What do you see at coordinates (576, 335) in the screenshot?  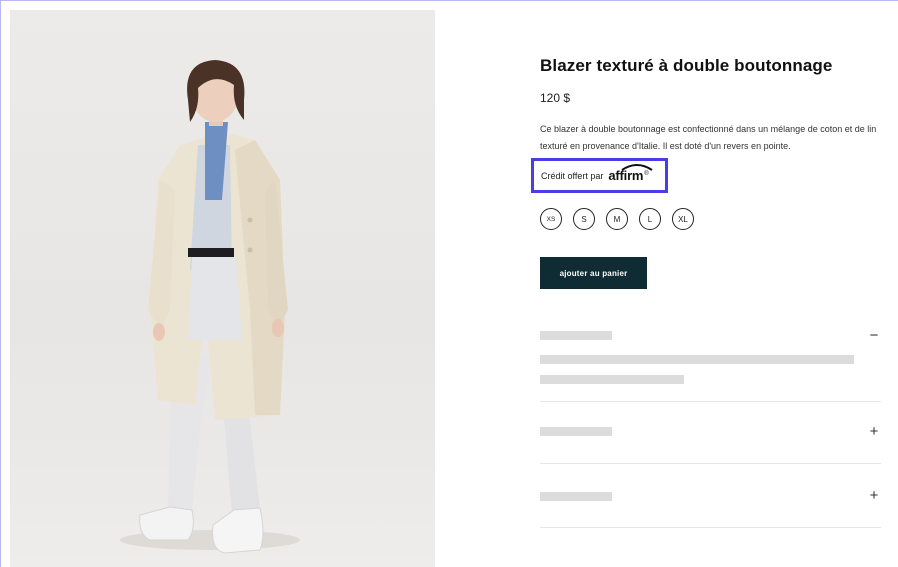 I see `accordion-1-title-placeholder` at bounding box center [576, 335].